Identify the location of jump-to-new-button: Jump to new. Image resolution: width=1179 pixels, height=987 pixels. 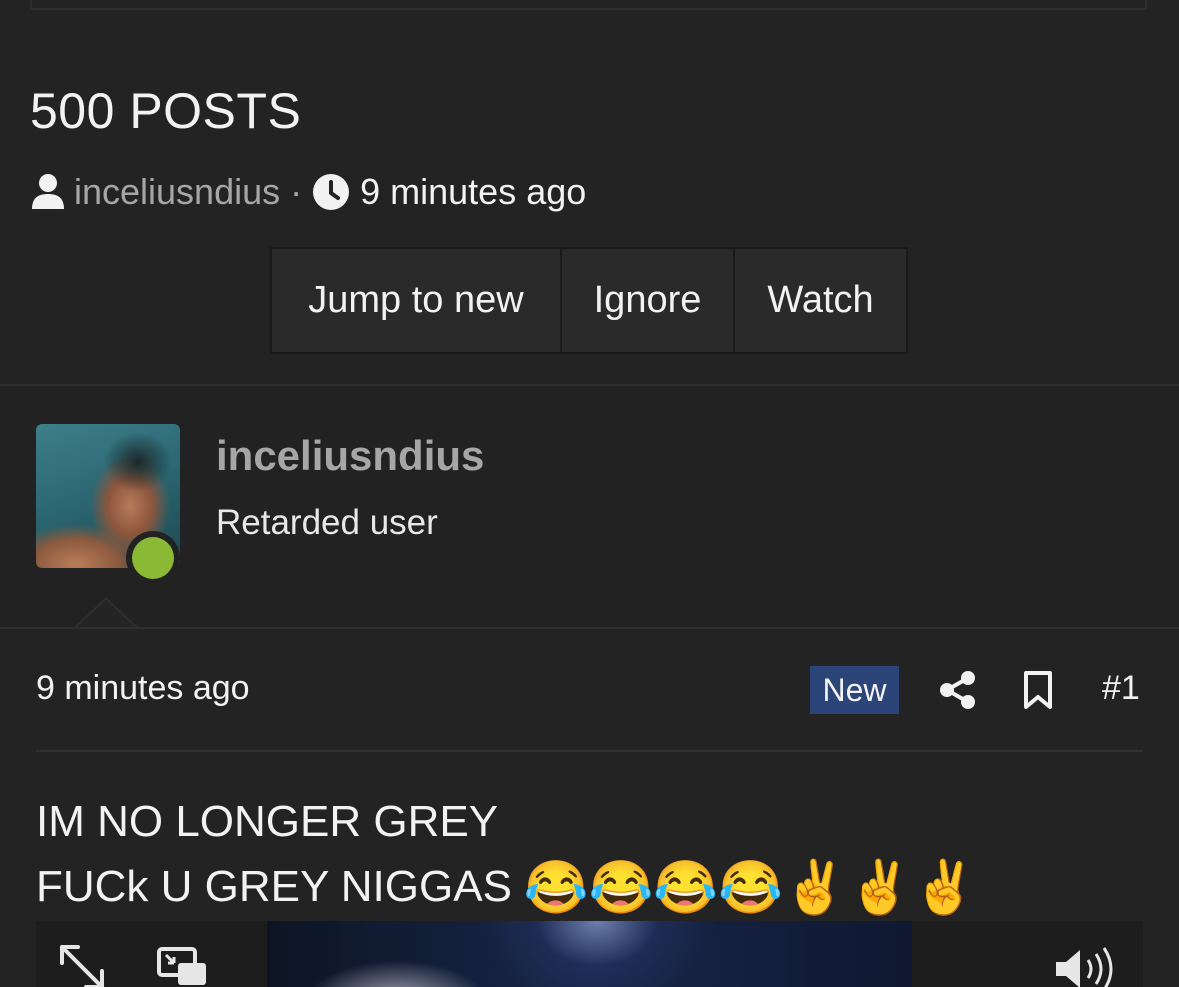
(417, 300).